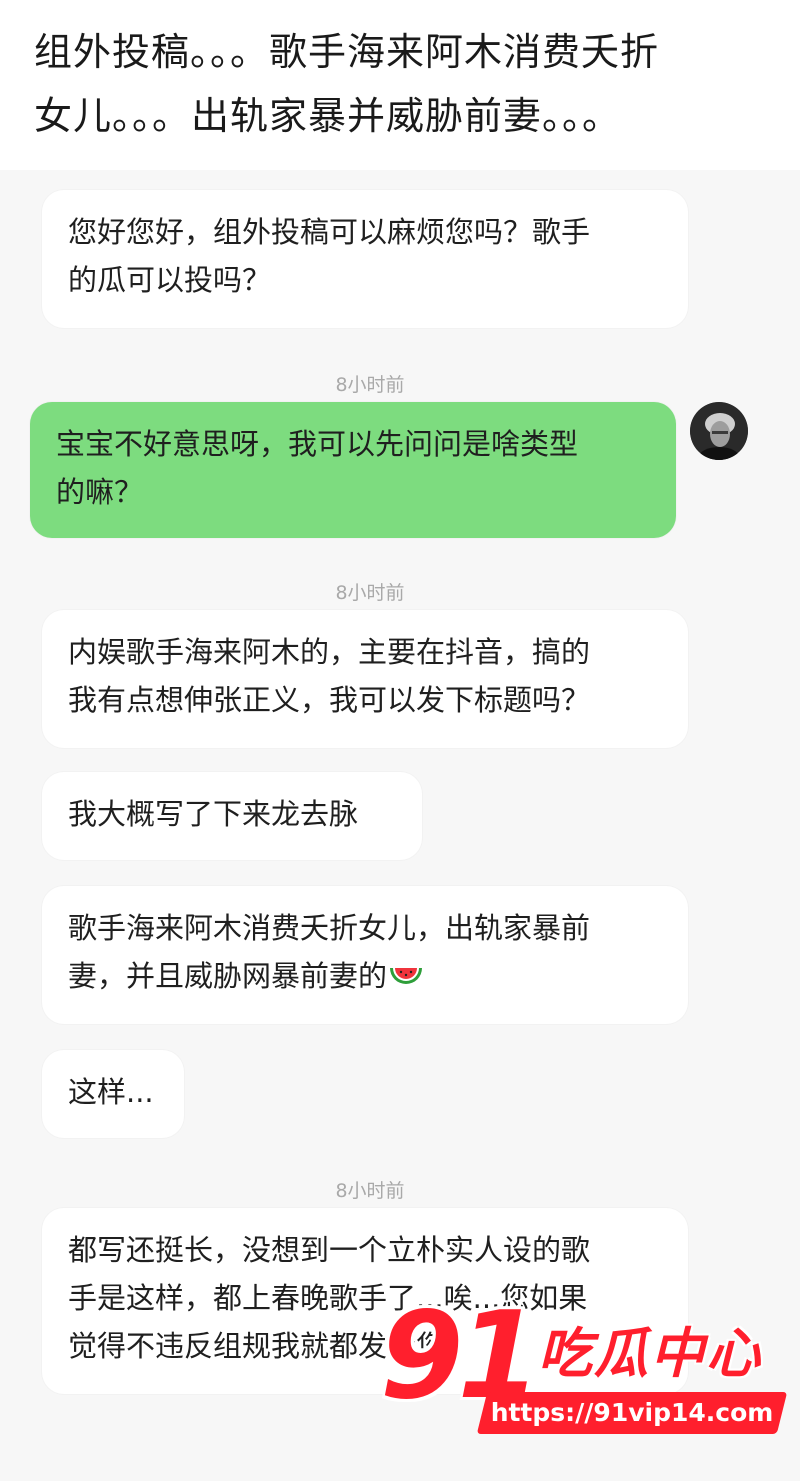 The image size is (800, 1481). What do you see at coordinates (365, 679) in the screenshot?
I see `message-bubble-received: 内娱歌手海来阿木的，主要在抖音，搞的 我有点想伸张正义，我可以发下标题吗？` at bounding box center [365, 679].